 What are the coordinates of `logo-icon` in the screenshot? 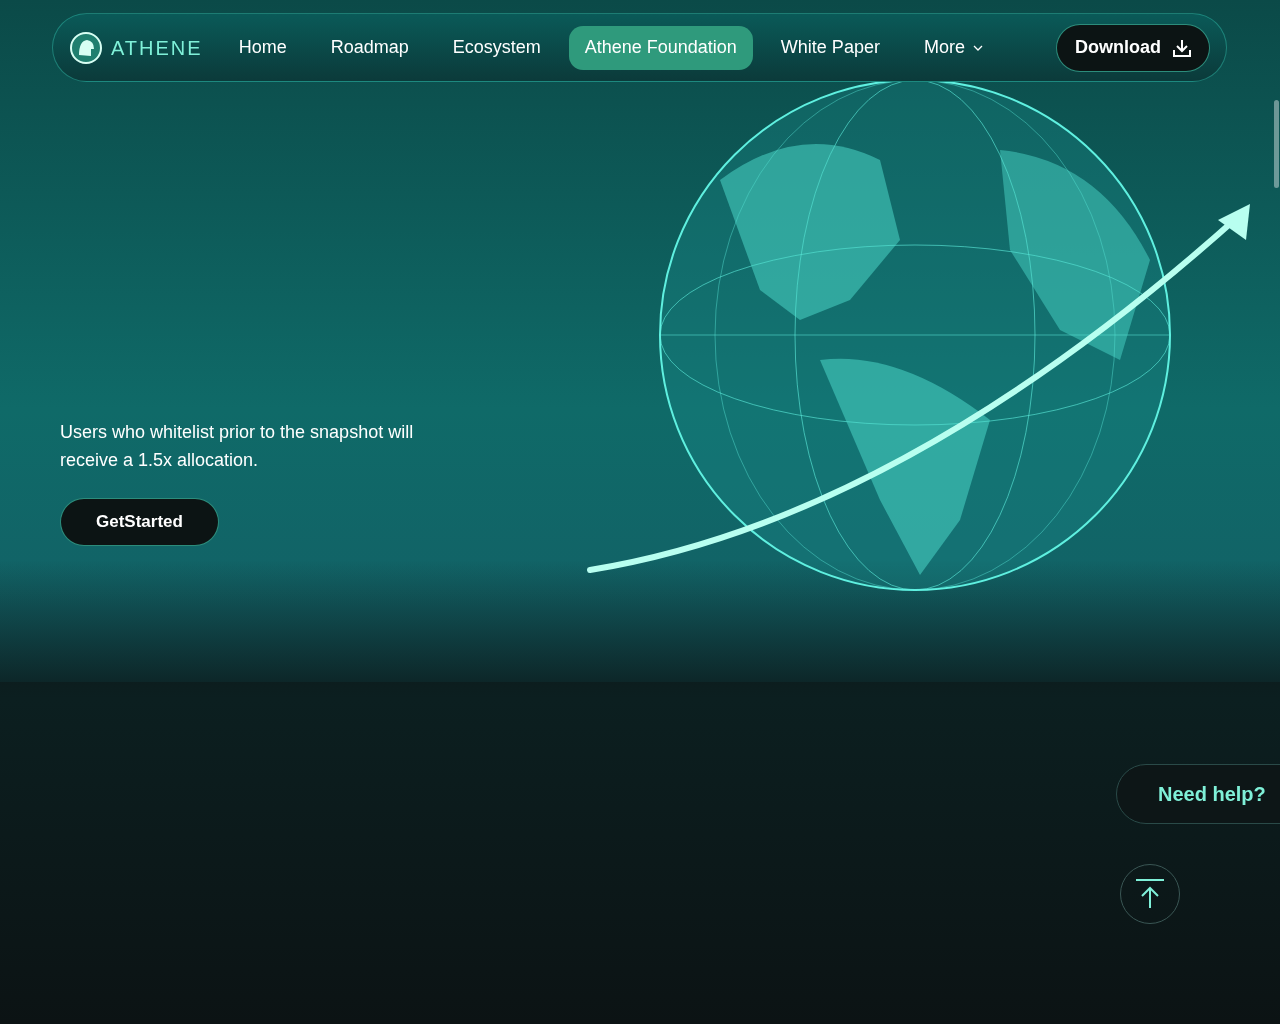 It's located at (86, 47).